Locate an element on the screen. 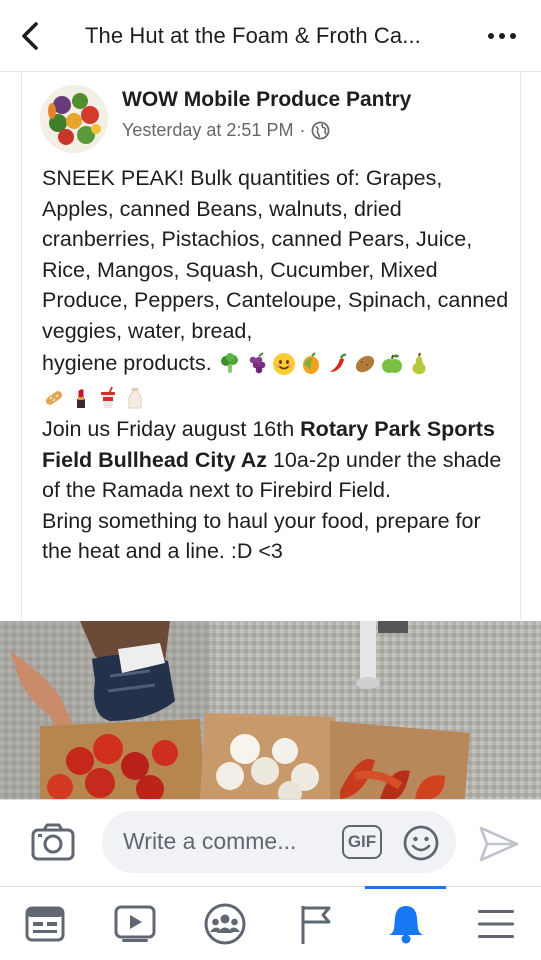 The height and width of the screenshot is (960, 541). comment-input: Write a comme... GIF is located at coordinates (279, 842).